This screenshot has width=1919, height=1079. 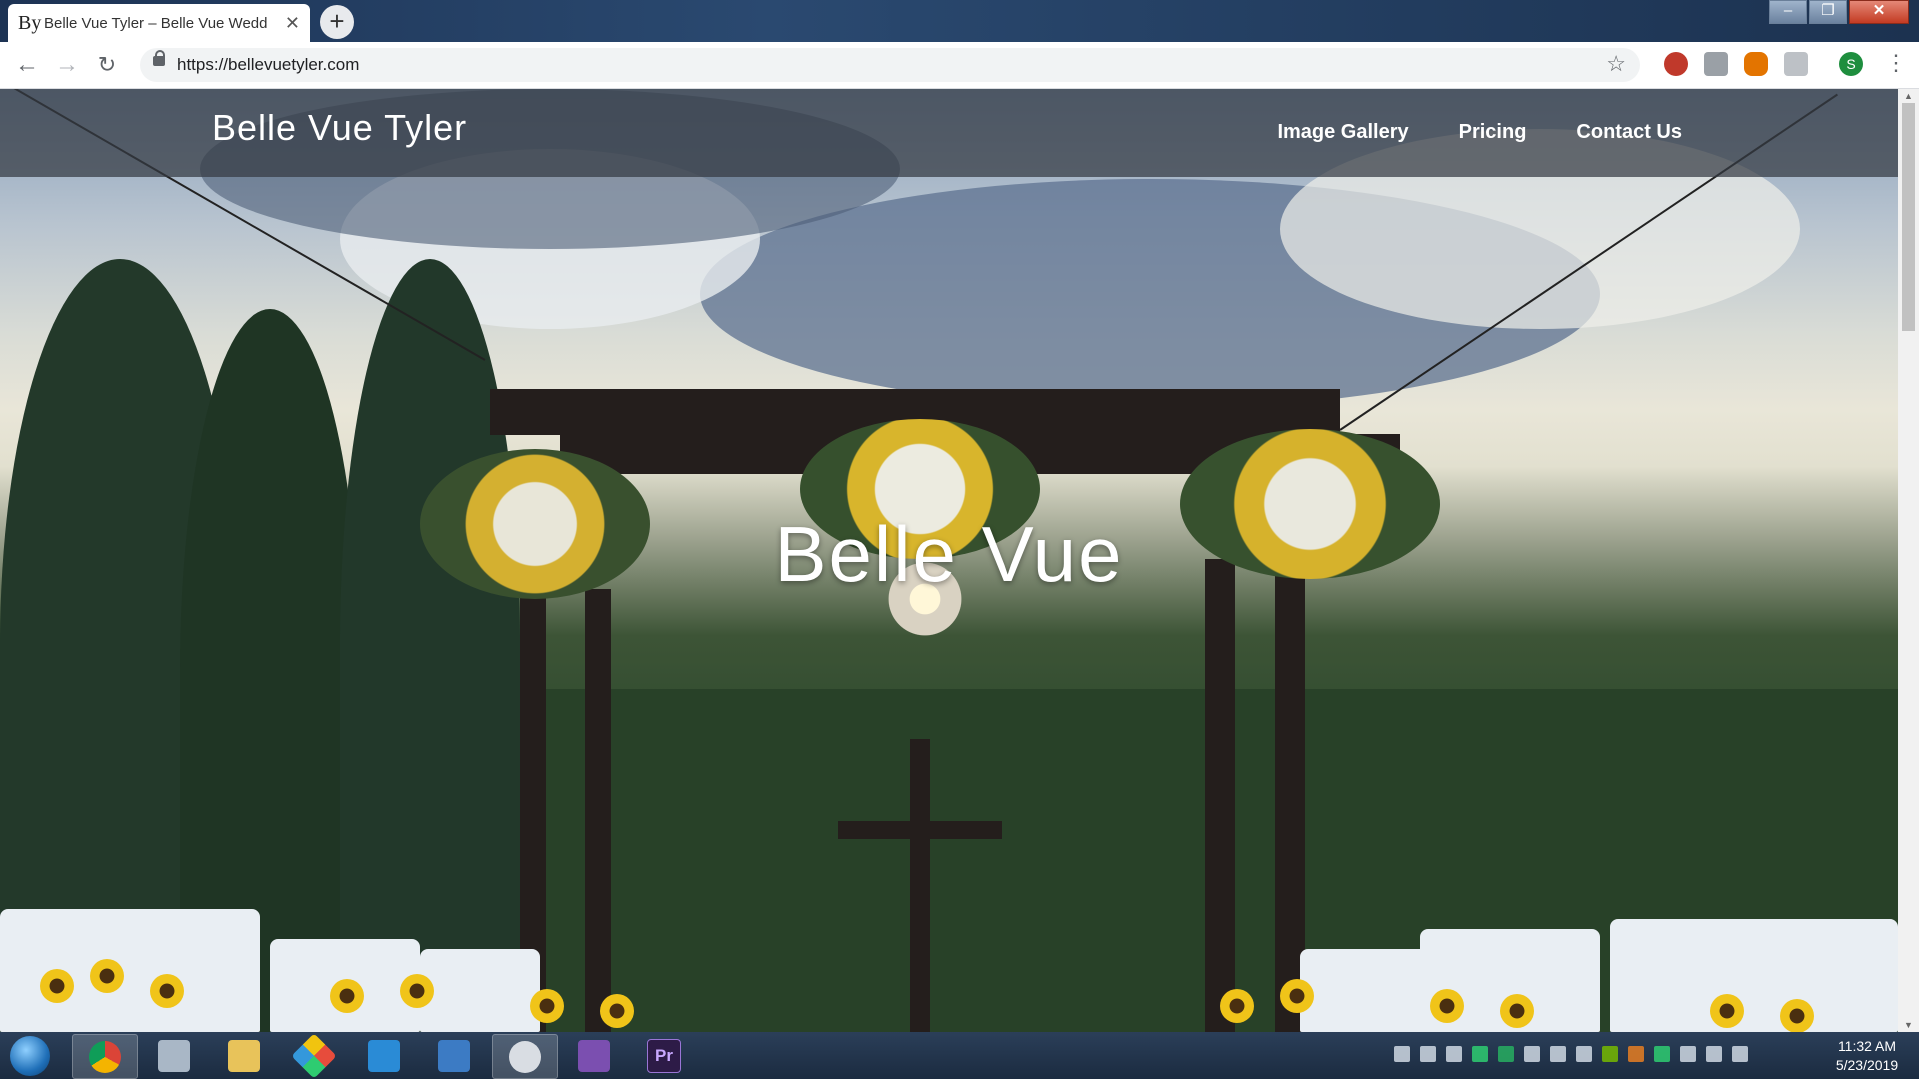 I want to click on window-controls: – ❐ ✕, so click(x=1838, y=12).